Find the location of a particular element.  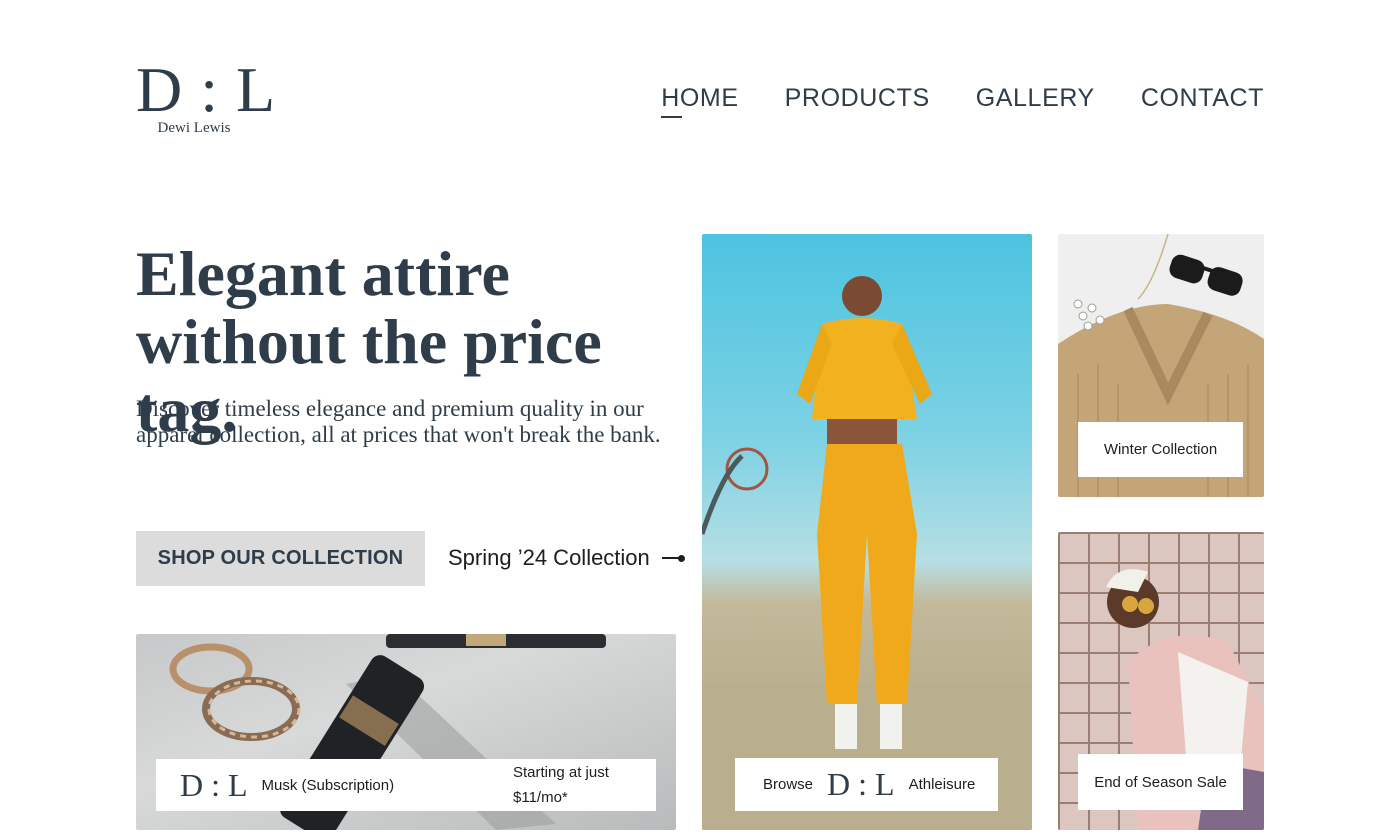

musk-logo-mark: D : L is located at coordinates (214, 784).